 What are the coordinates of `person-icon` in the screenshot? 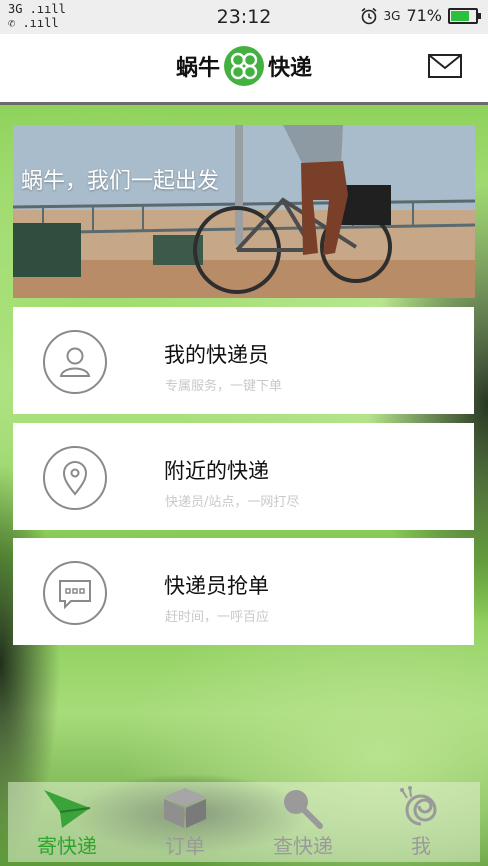 It's located at (75, 362).